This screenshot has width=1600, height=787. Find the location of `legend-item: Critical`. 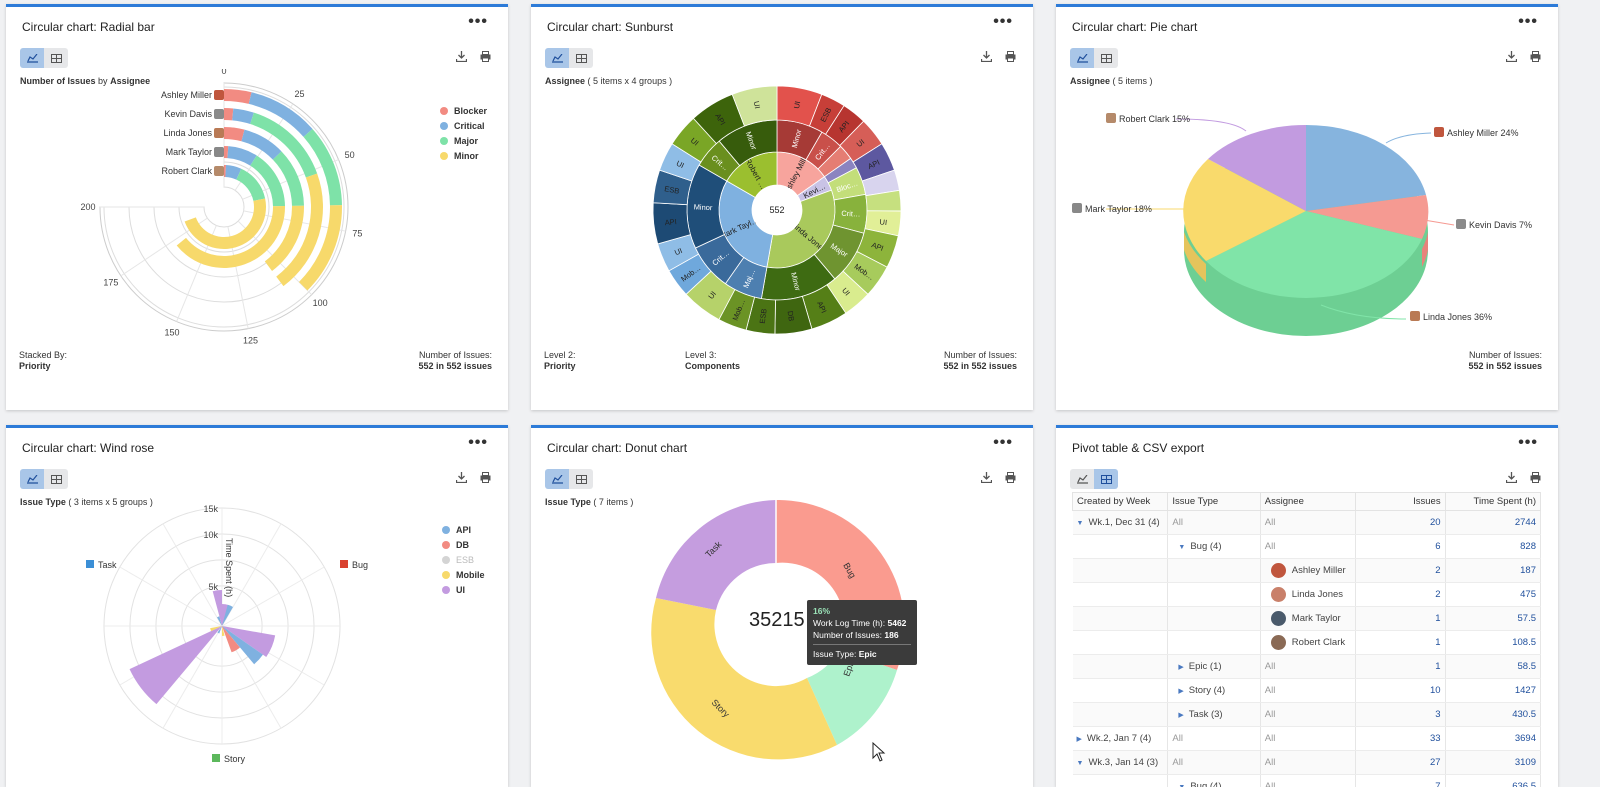

legend-item: Critical is located at coordinates (463, 125).